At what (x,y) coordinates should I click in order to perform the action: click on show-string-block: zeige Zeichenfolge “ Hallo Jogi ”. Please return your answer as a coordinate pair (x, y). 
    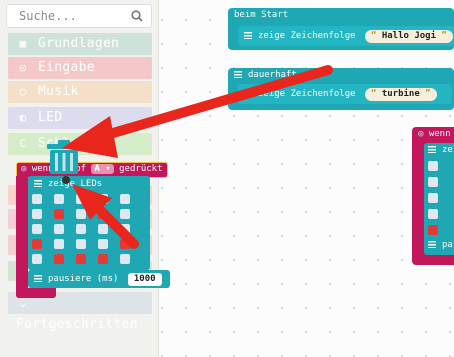
    Looking at the image, I should click on (346, 36).